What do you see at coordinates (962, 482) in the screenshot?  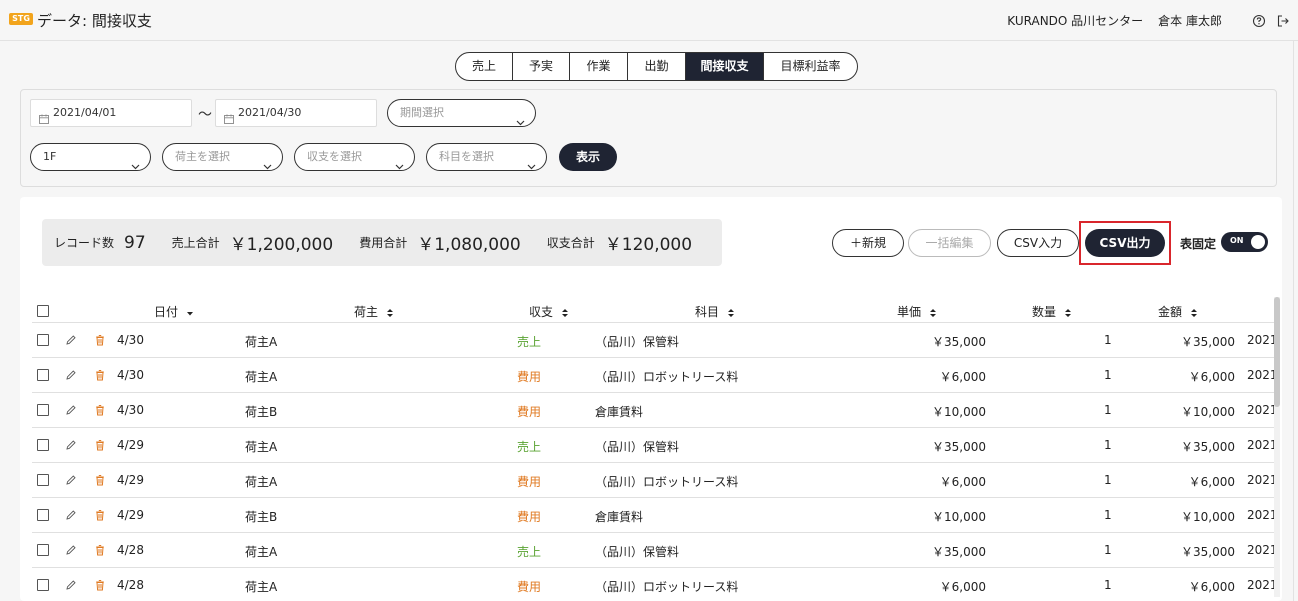 I see `cell-unit-price: ￥6,000` at bounding box center [962, 482].